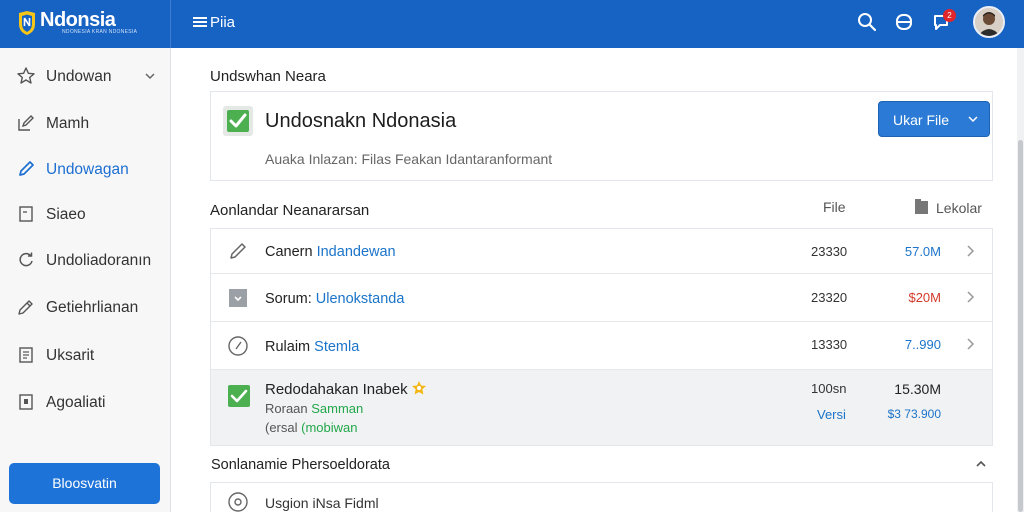  Describe the element at coordinates (291, 252) in the screenshot. I see `row-prefix: Canern` at that location.